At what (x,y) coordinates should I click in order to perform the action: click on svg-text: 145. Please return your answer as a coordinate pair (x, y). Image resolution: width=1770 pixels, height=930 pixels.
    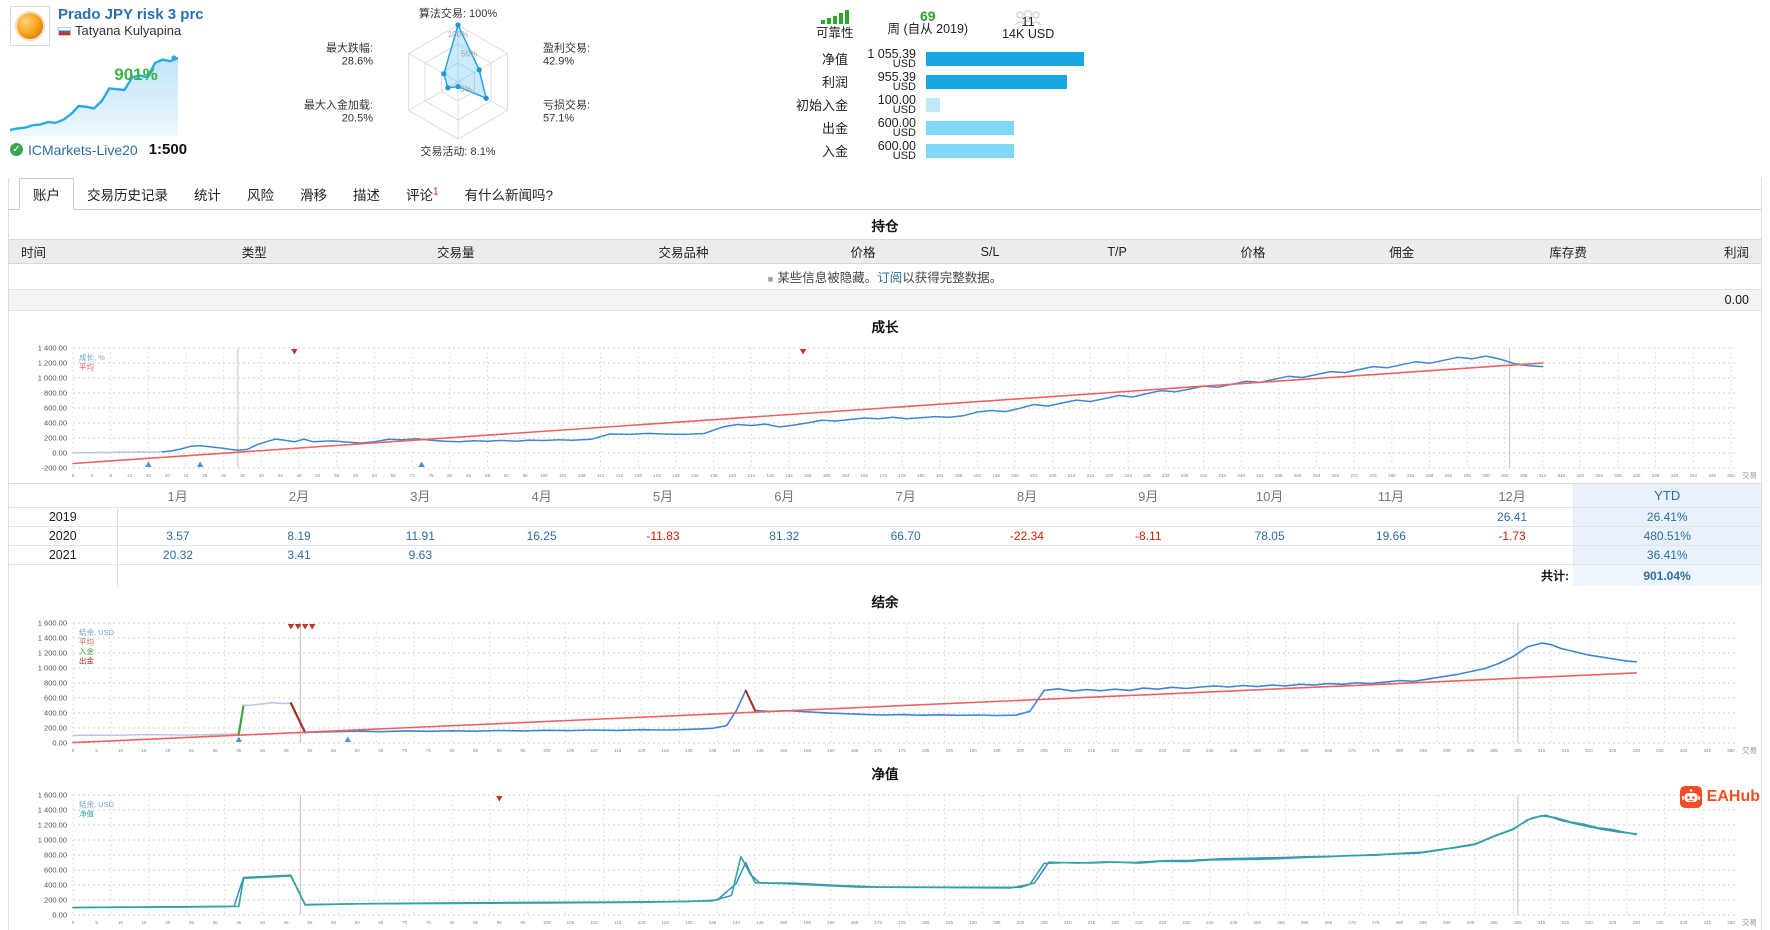
    Looking at the image, I should click on (760, 750).